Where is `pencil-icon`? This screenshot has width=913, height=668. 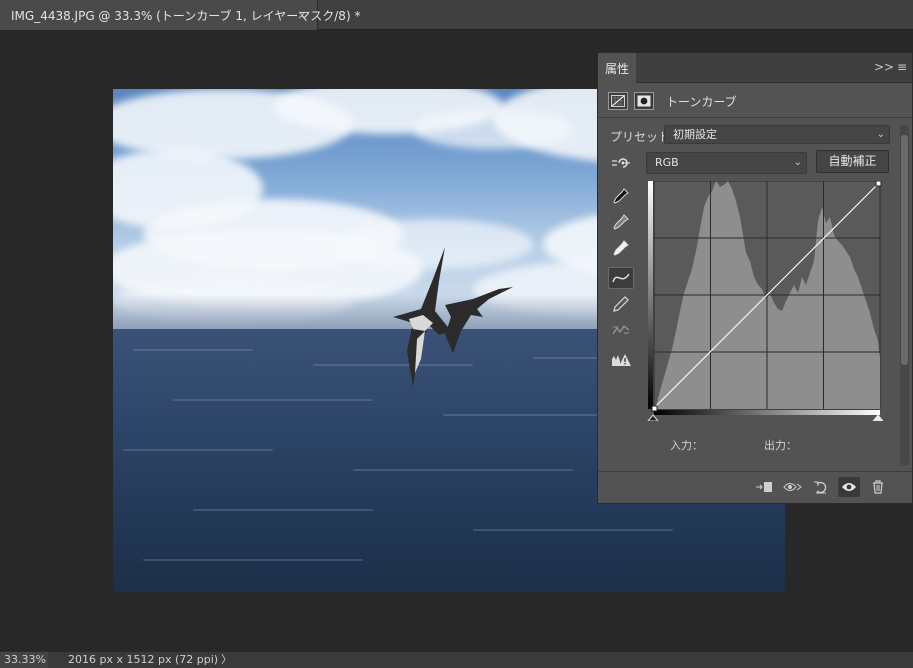
pencil-icon is located at coordinates (621, 304).